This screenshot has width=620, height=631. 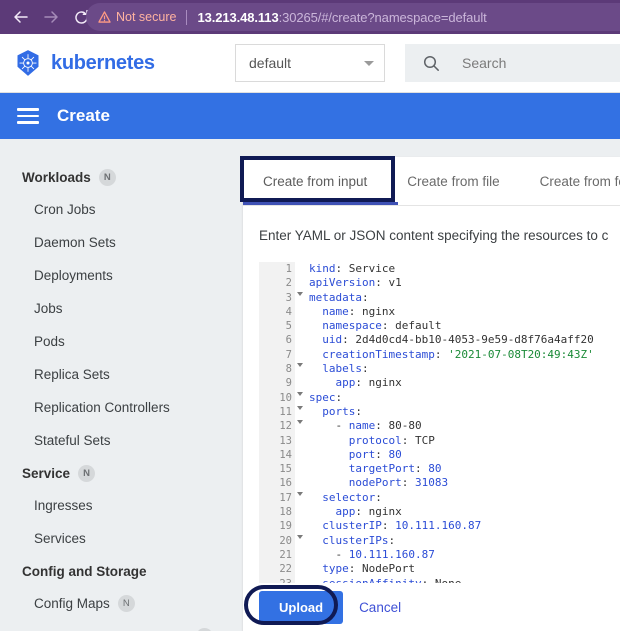 I want to click on line-number: 22, so click(x=277, y=569).